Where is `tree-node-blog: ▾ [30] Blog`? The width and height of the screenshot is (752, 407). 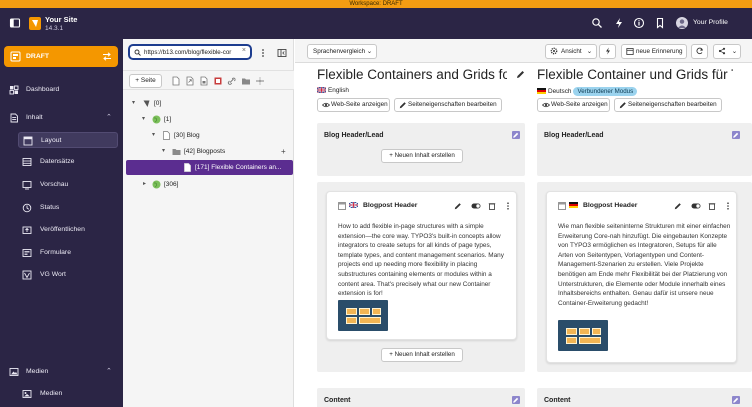
tree-node-blog: ▾ [30] Blog is located at coordinates (208, 135).